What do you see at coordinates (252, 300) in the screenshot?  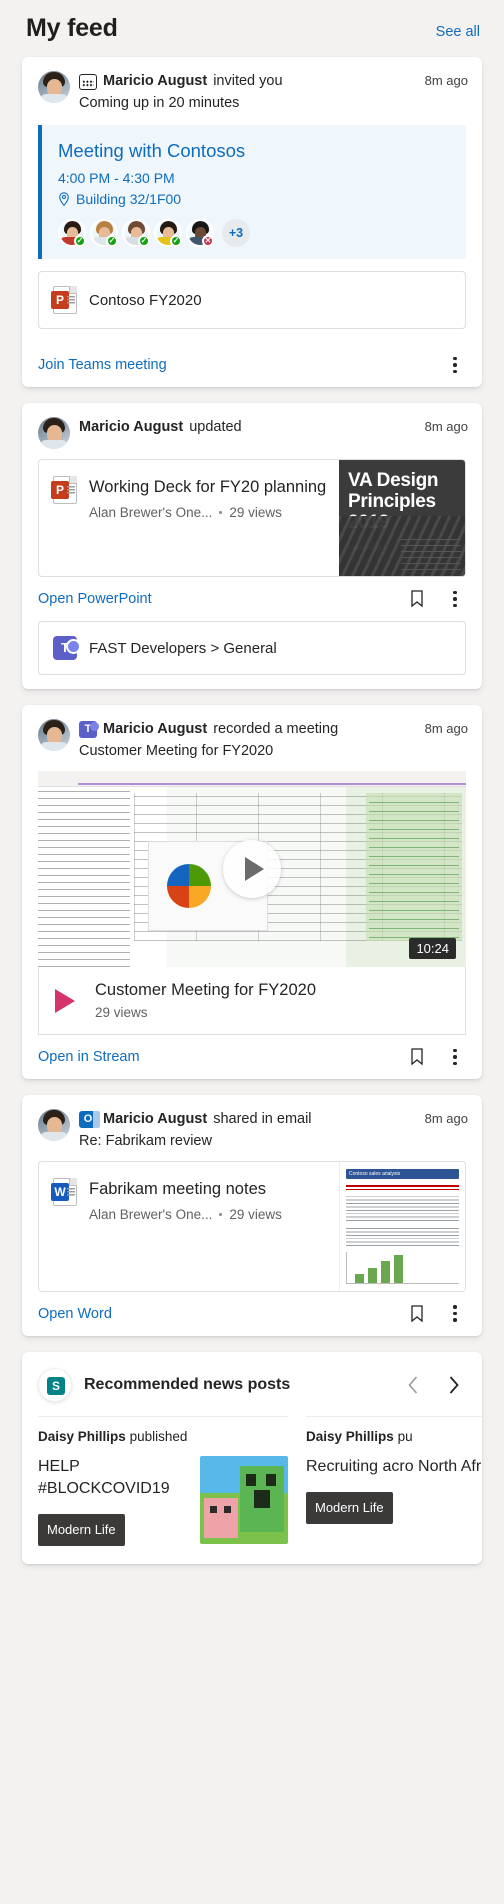 I see `meeting-attachment: P Contoso FY2020` at bounding box center [252, 300].